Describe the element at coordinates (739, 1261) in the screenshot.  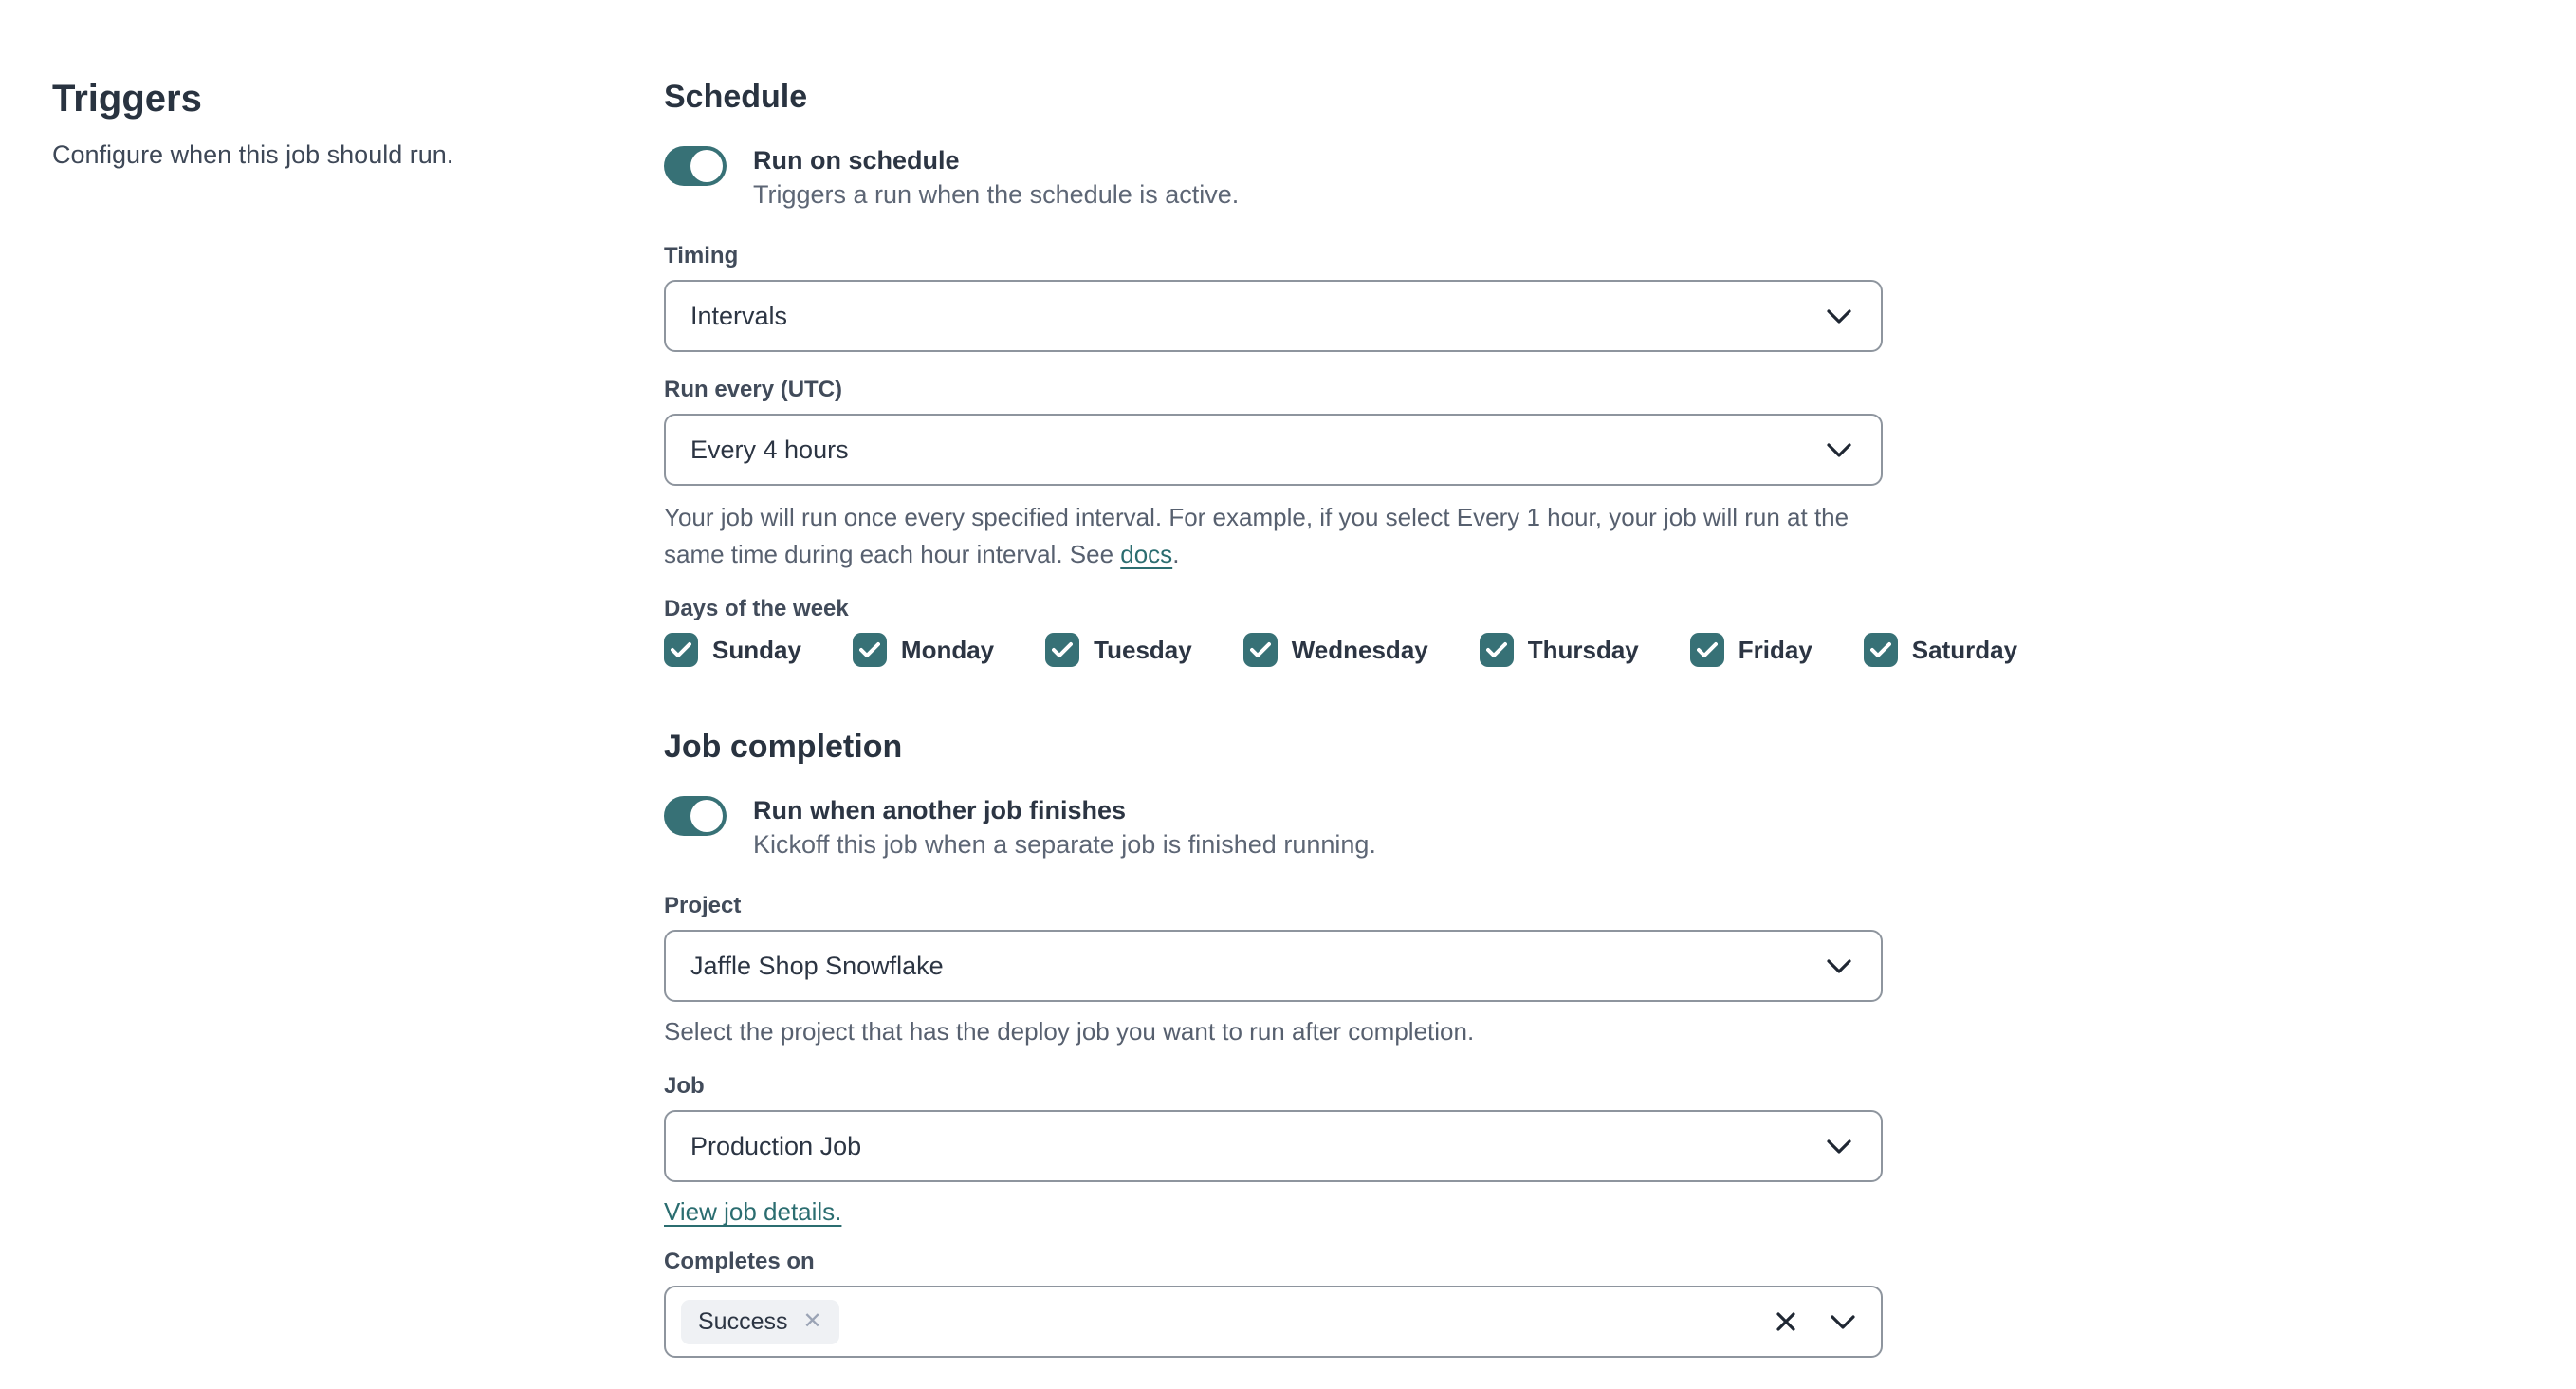
I see `completes-on-label: Completes on` at that location.